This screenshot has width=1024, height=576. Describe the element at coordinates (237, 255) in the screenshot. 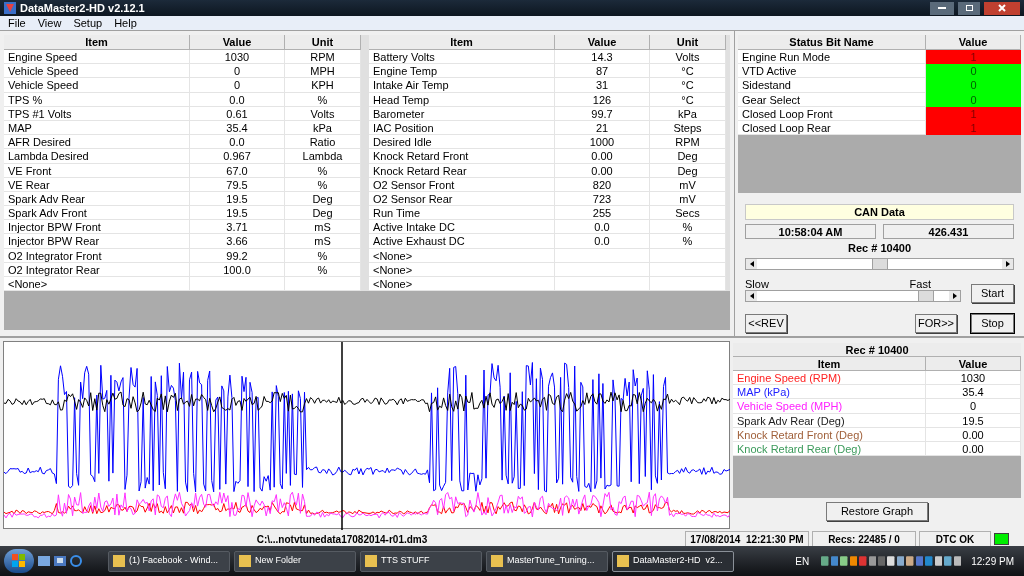

I see `table-cell: 99.2` at that location.